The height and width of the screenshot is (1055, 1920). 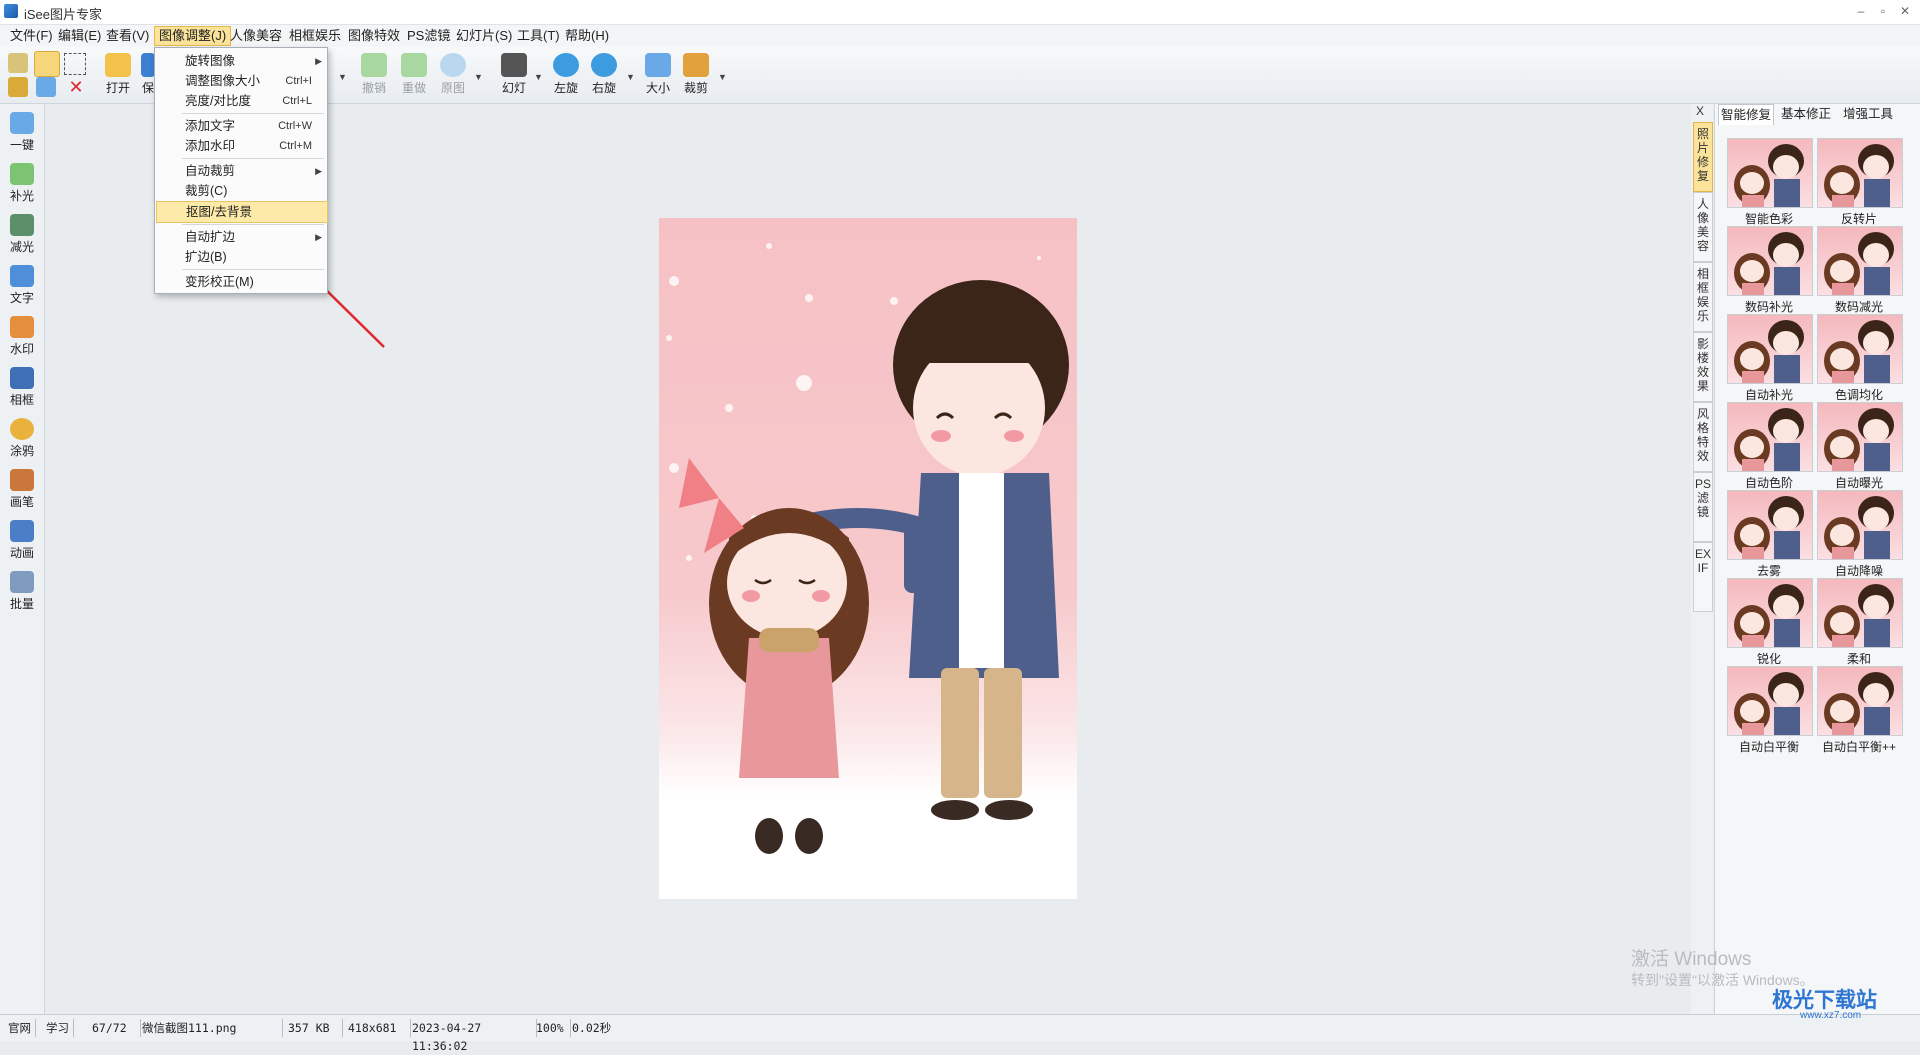 I want to click on paste-icon, so click(x=46, y=87).